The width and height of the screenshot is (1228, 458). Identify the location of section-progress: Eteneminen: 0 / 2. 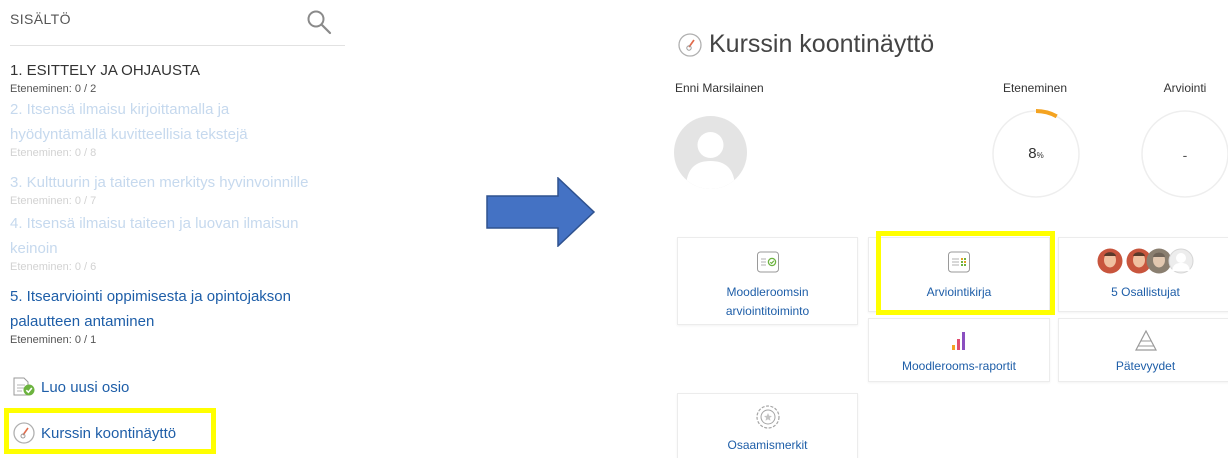
(53, 89).